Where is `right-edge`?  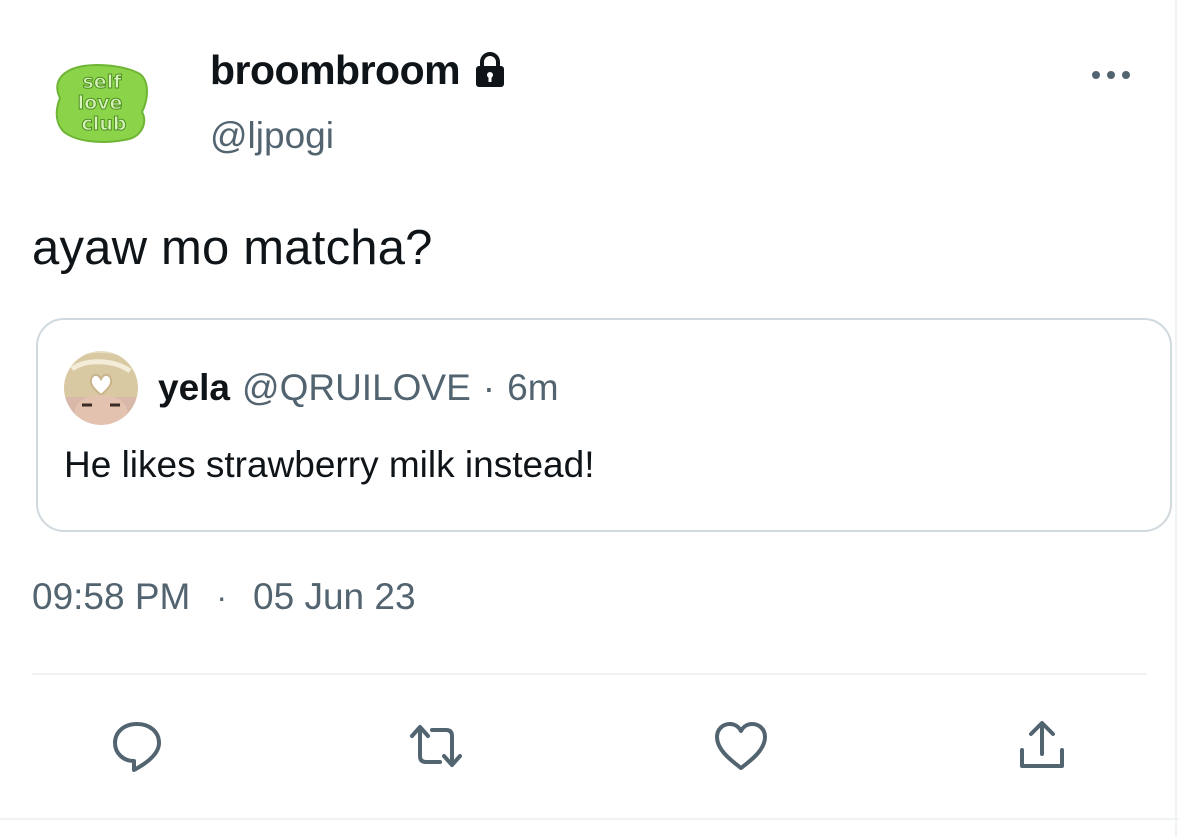 right-edge is located at coordinates (1176, 418).